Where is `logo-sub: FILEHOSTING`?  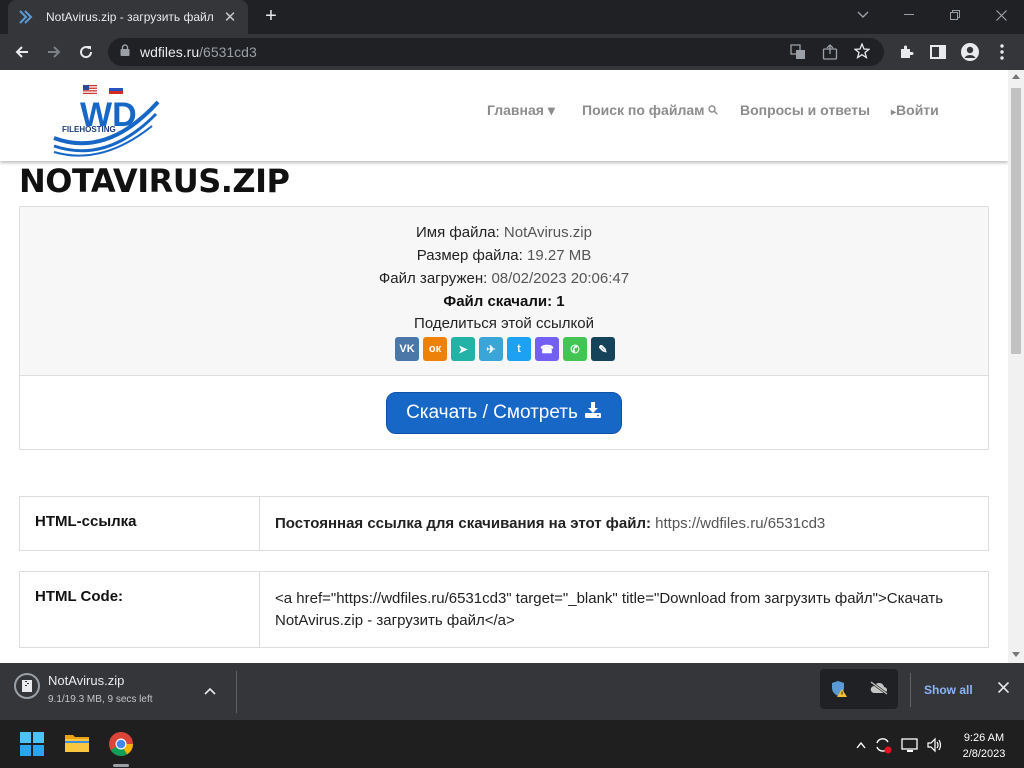 logo-sub: FILEHOSTING is located at coordinates (89, 129).